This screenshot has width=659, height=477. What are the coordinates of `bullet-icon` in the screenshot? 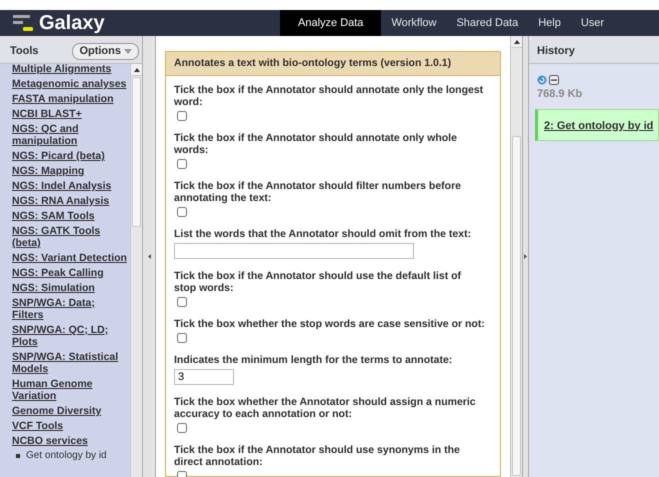 It's located at (18, 456).